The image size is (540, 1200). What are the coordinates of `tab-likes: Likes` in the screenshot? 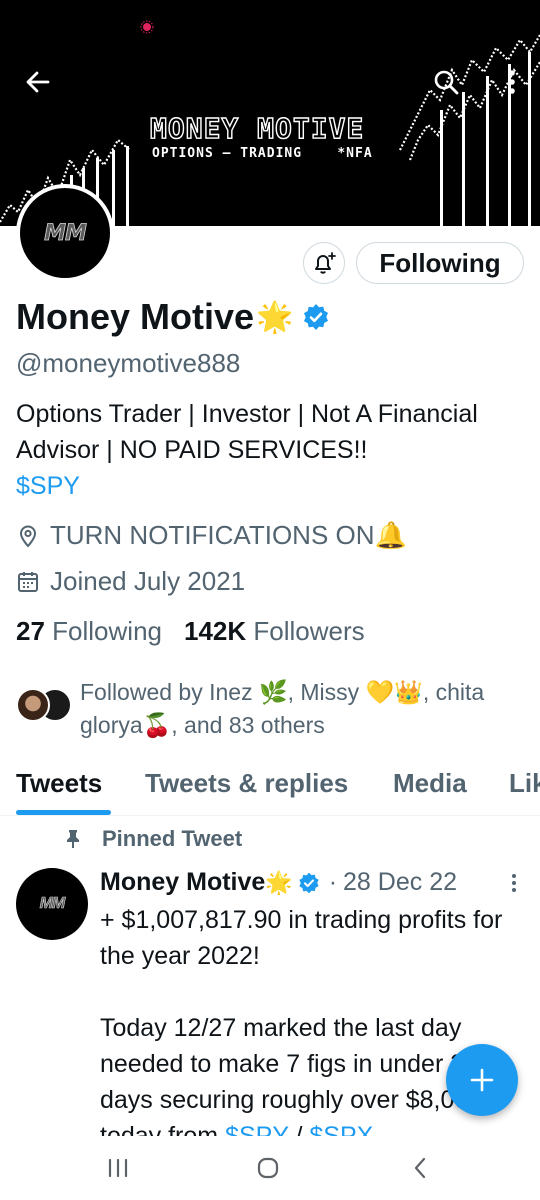 It's located at (524, 783).